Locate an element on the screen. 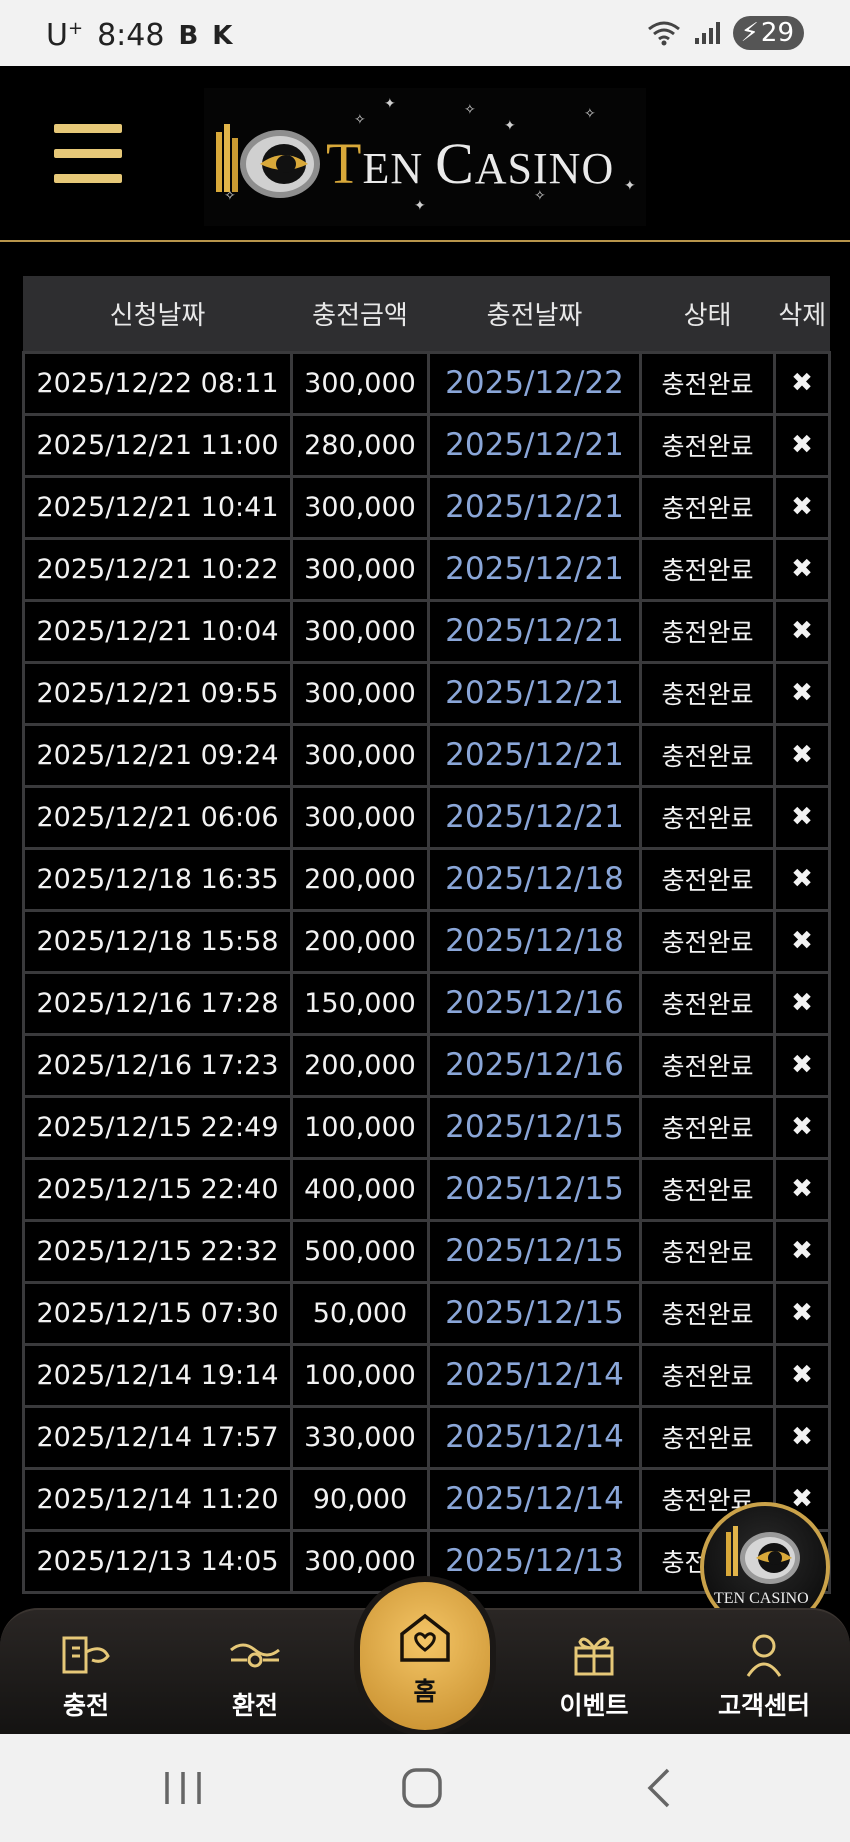 The width and height of the screenshot is (850, 1842). cell-requested-date: 2025/12/14 19:14 is located at coordinates (157, 1375).